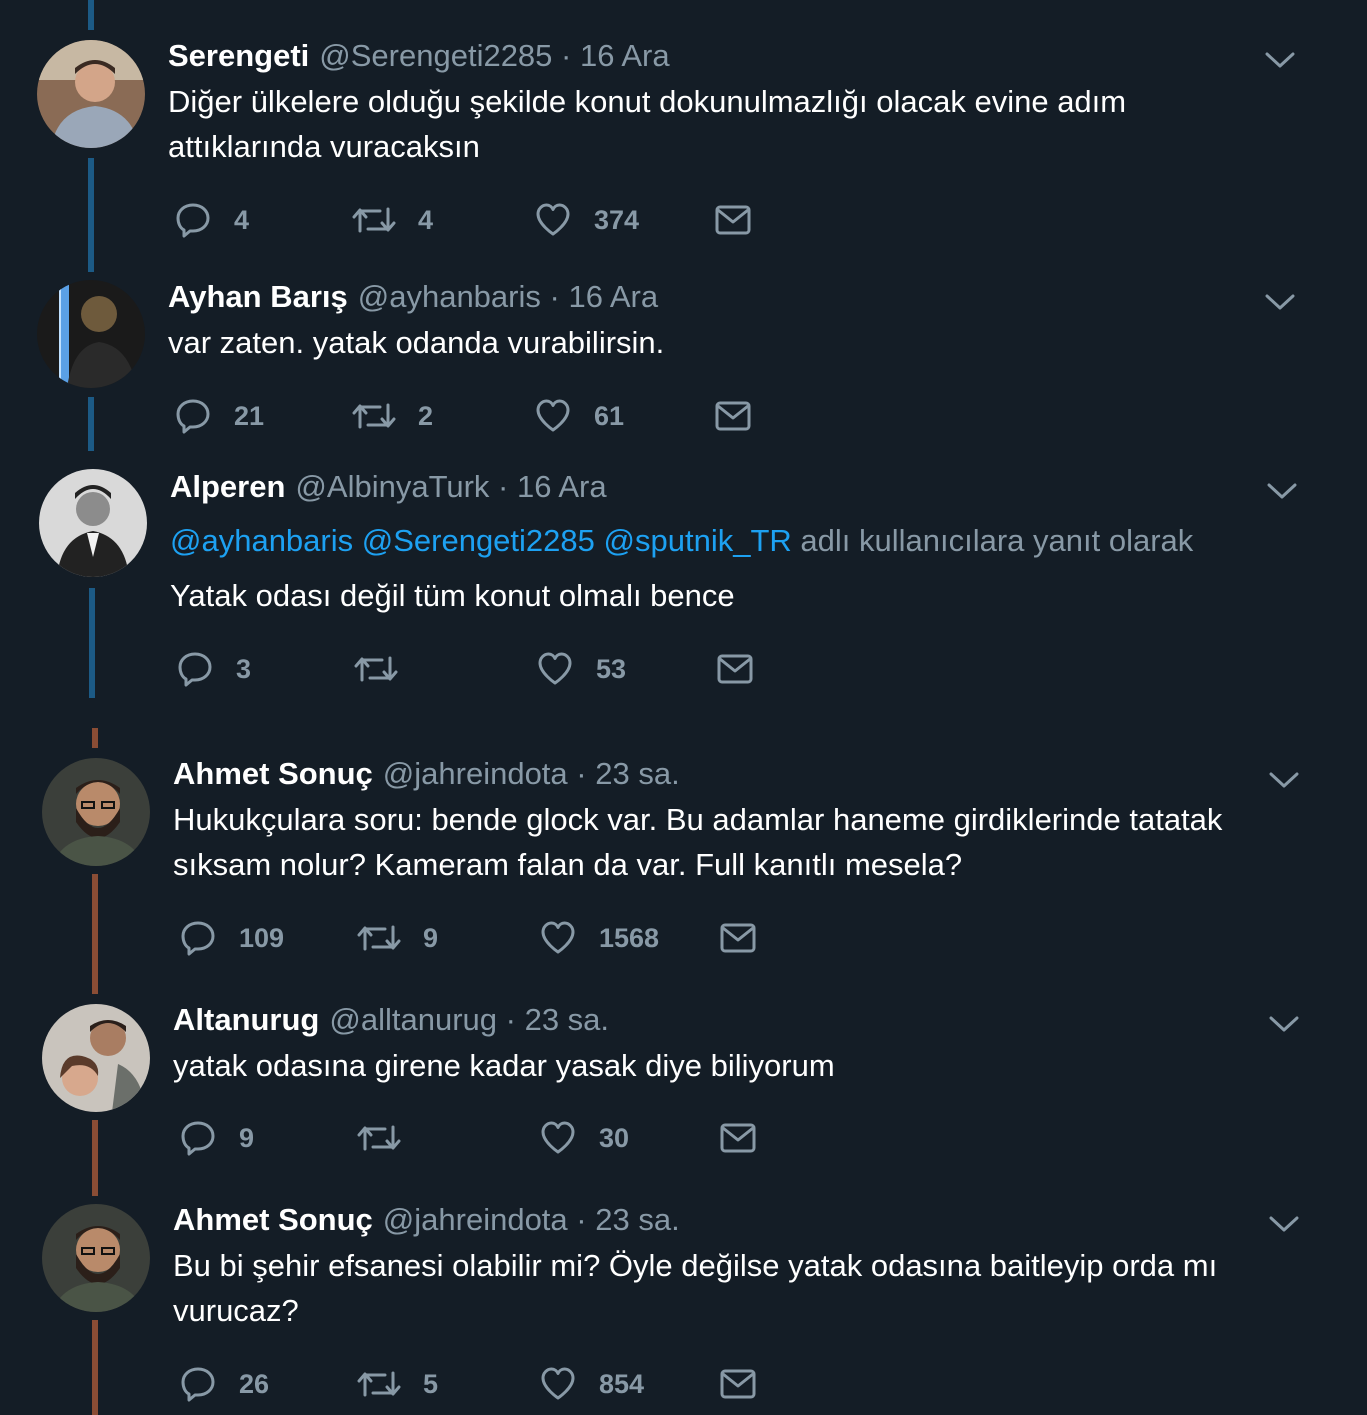 This screenshot has width=1367, height=1415. What do you see at coordinates (584, 1138) in the screenshot?
I see `like-button: 30` at bounding box center [584, 1138].